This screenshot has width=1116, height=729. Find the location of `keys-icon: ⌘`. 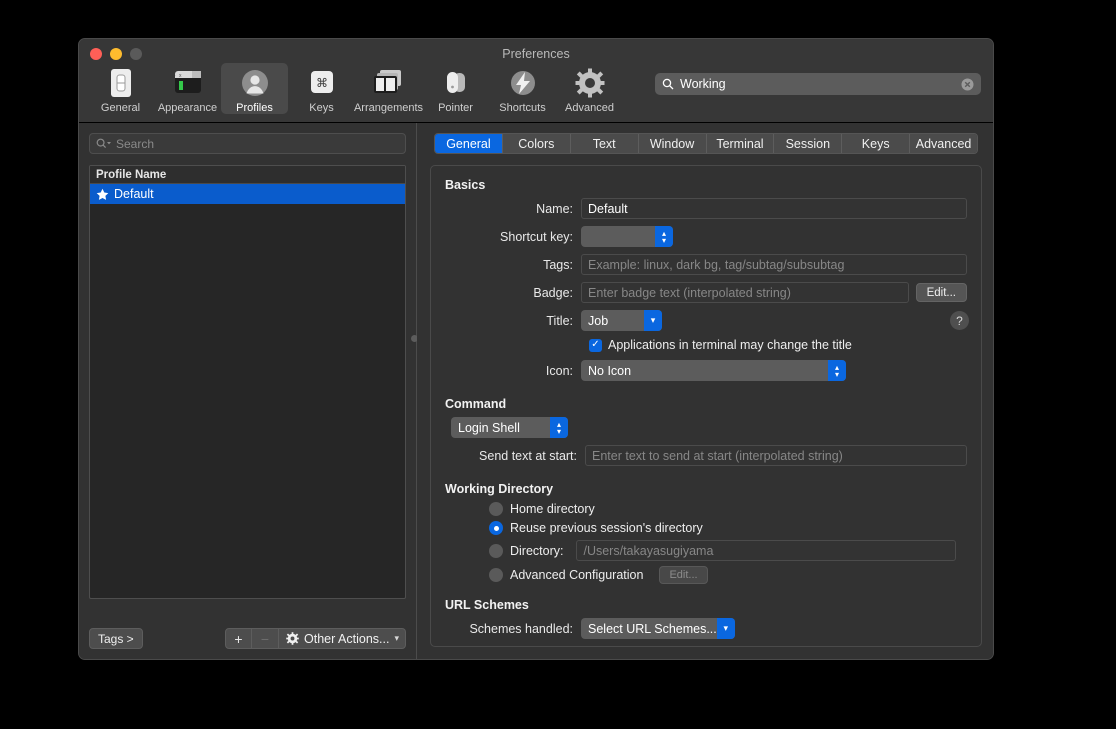

keys-icon: ⌘ is located at coordinates (322, 83).